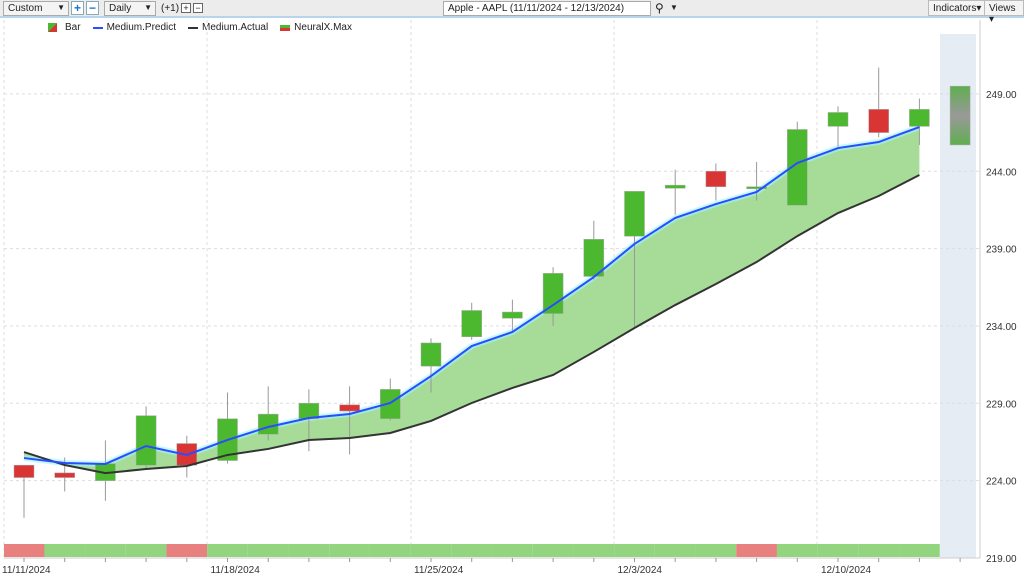 The image size is (1024, 582). What do you see at coordinates (1001, 559) in the screenshot?
I see `y-tick-label: 219.00` at bounding box center [1001, 559].